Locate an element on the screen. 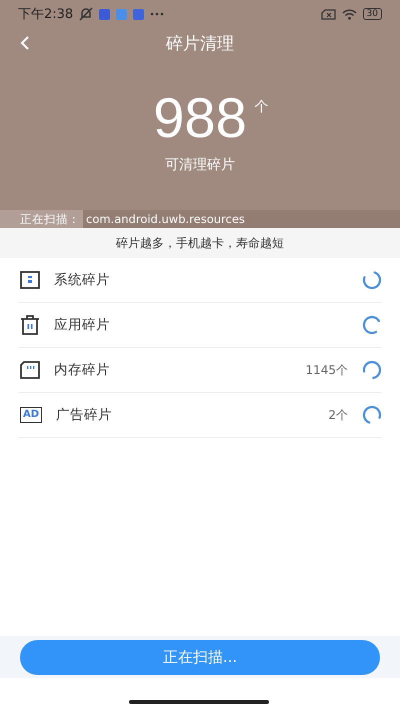  item-count: 1145个 is located at coordinates (326, 370).